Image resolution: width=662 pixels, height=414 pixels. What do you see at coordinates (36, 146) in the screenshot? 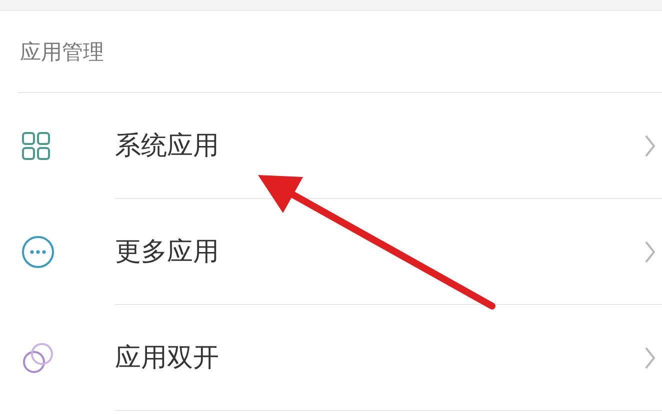
I see `grid-icon` at bounding box center [36, 146].